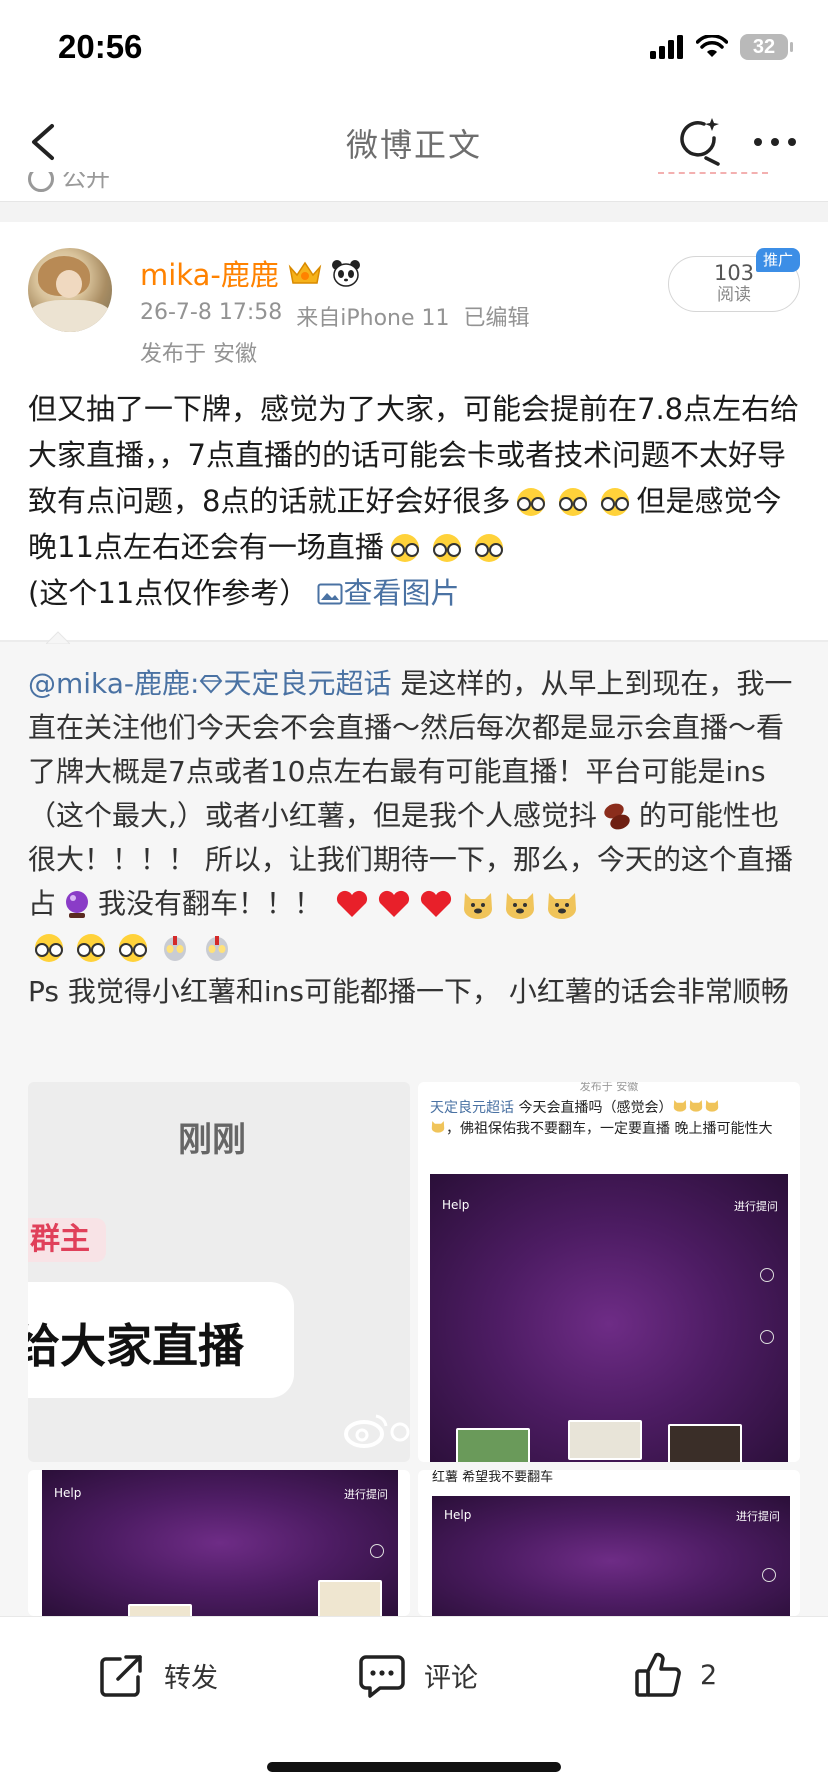  I want to click on post-meta: 26-7-8 17:58 来自iPhone 11 已编辑, so click(335, 316).